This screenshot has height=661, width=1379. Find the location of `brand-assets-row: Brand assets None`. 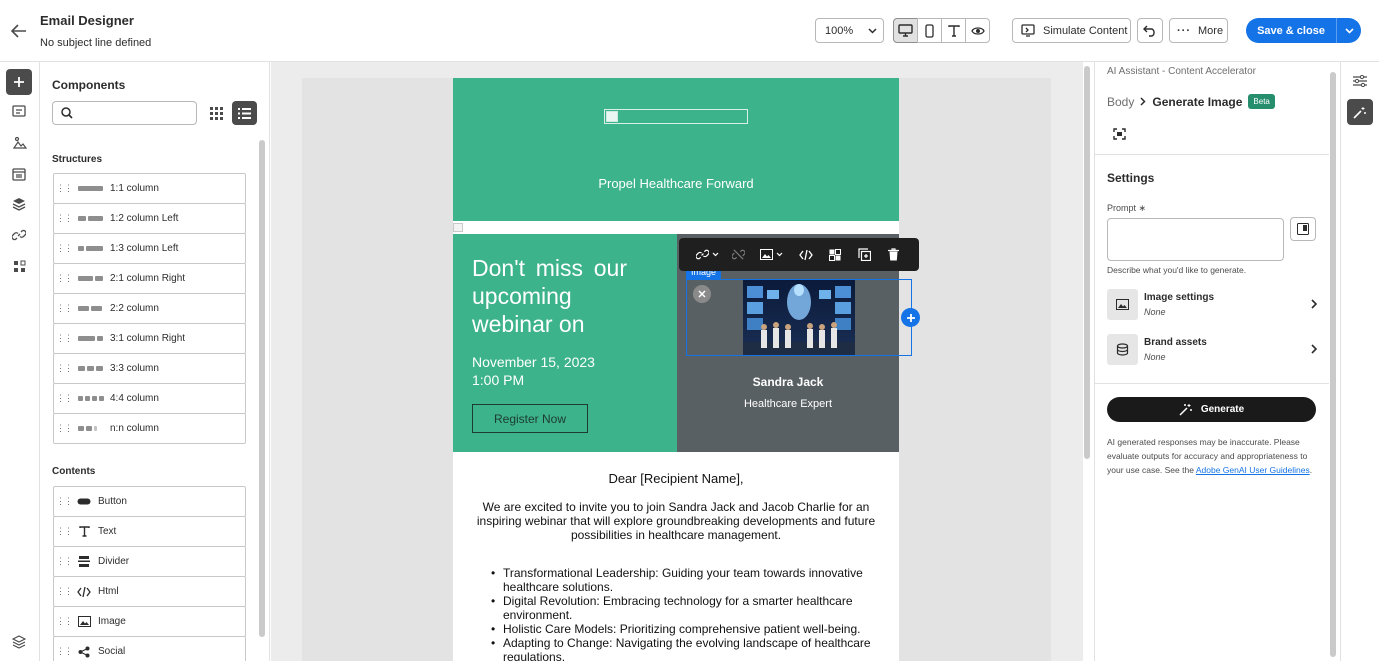

brand-assets-row: Brand assets None is located at coordinates (1212, 349).